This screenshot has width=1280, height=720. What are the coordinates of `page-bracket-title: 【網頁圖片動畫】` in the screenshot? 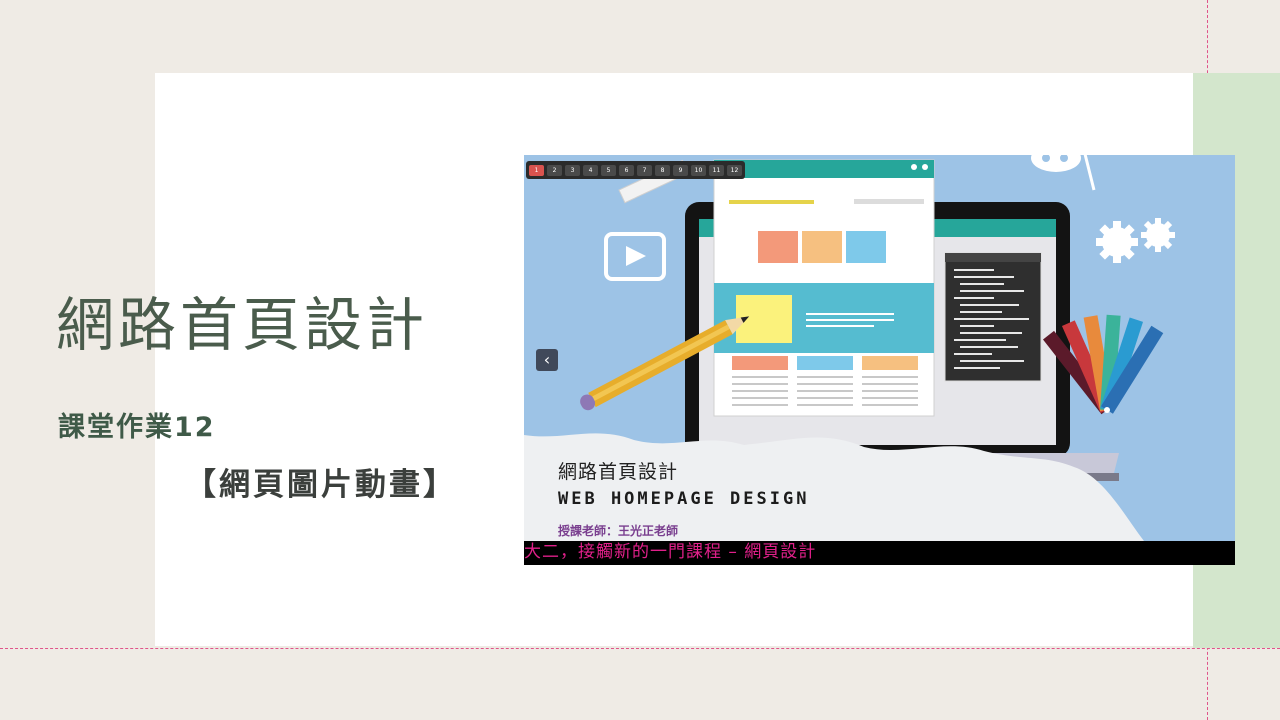 It's located at (321, 485).